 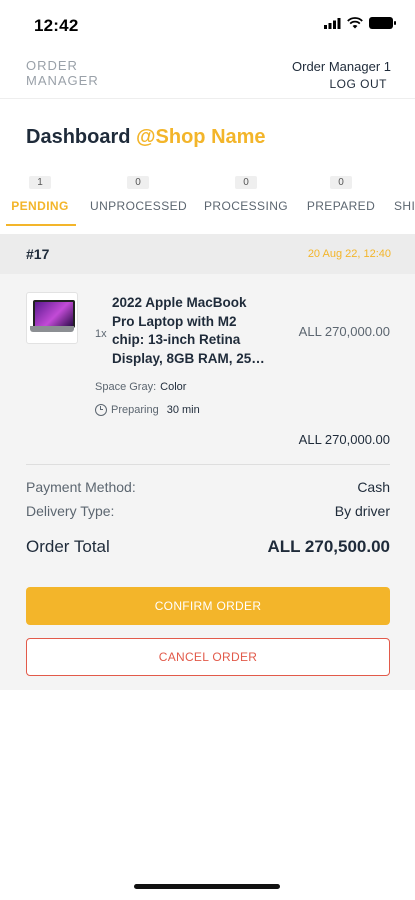 What do you see at coordinates (246, 192) in the screenshot?
I see `tab-processing: 0 PROCESSING` at bounding box center [246, 192].